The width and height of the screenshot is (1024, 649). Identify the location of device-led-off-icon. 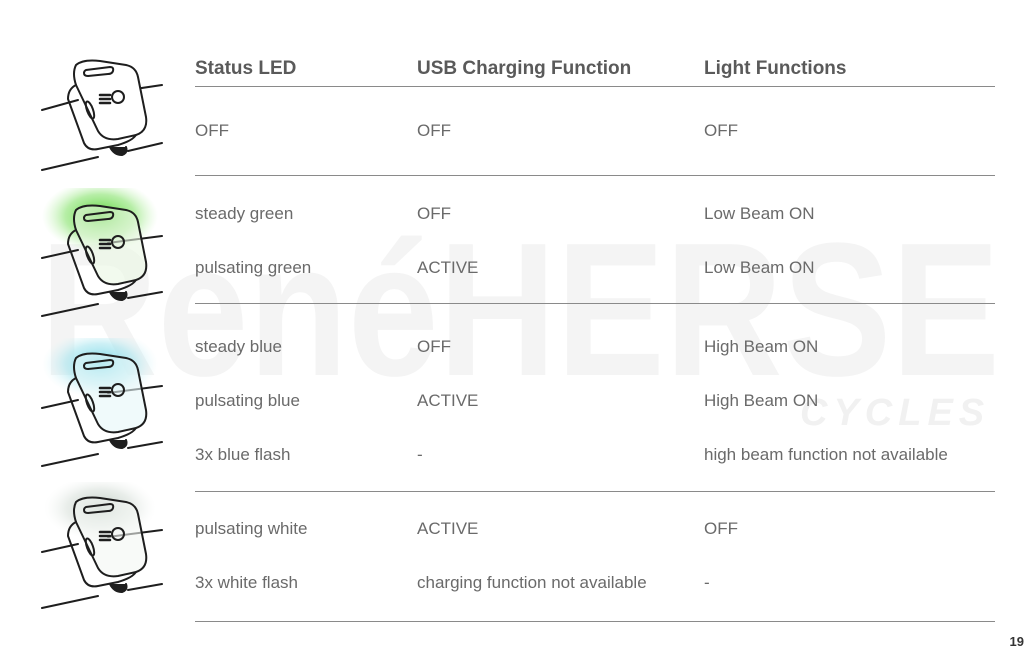
(102, 115).